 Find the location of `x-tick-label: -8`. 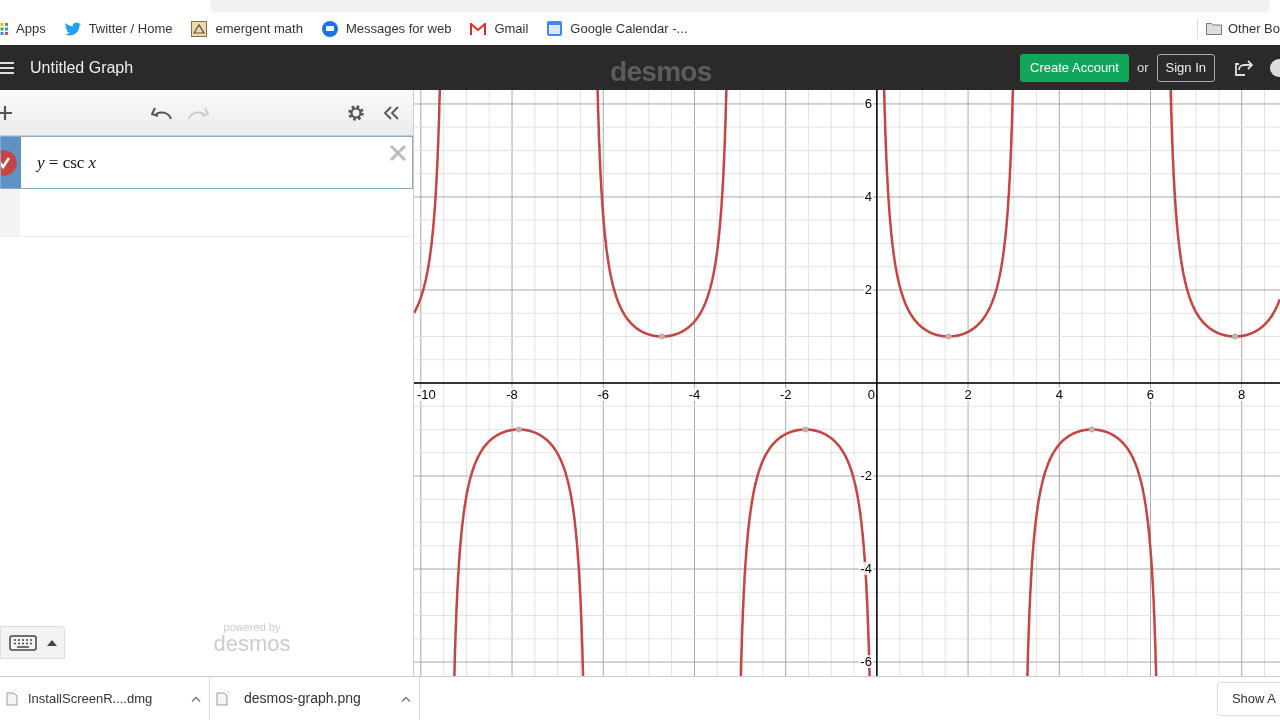

x-tick-label: -8 is located at coordinates (512, 394).